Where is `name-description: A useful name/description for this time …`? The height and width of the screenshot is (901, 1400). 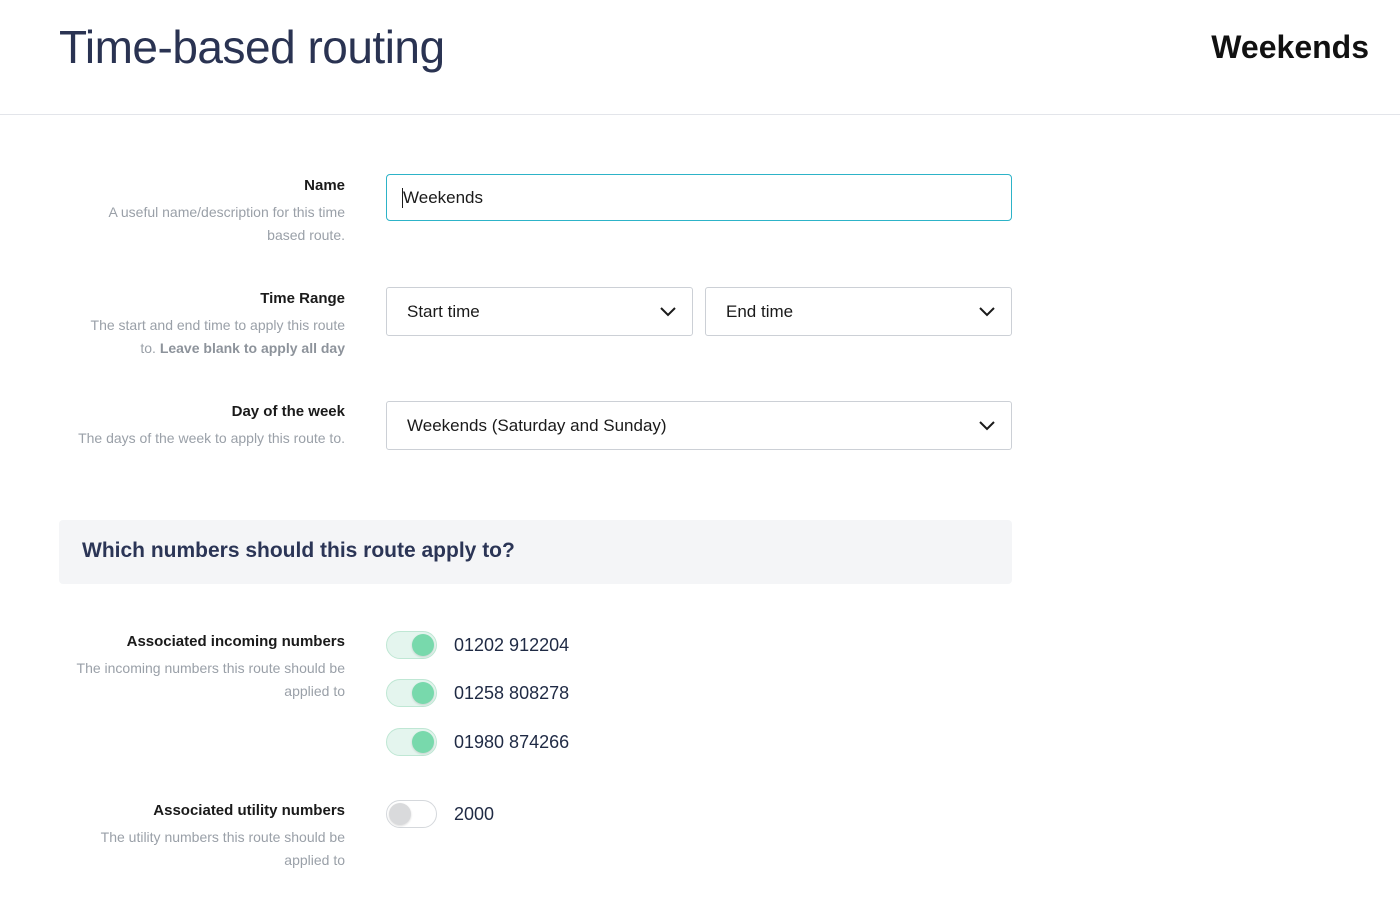
name-description: A useful name/description for this time … is located at coordinates (226, 223).